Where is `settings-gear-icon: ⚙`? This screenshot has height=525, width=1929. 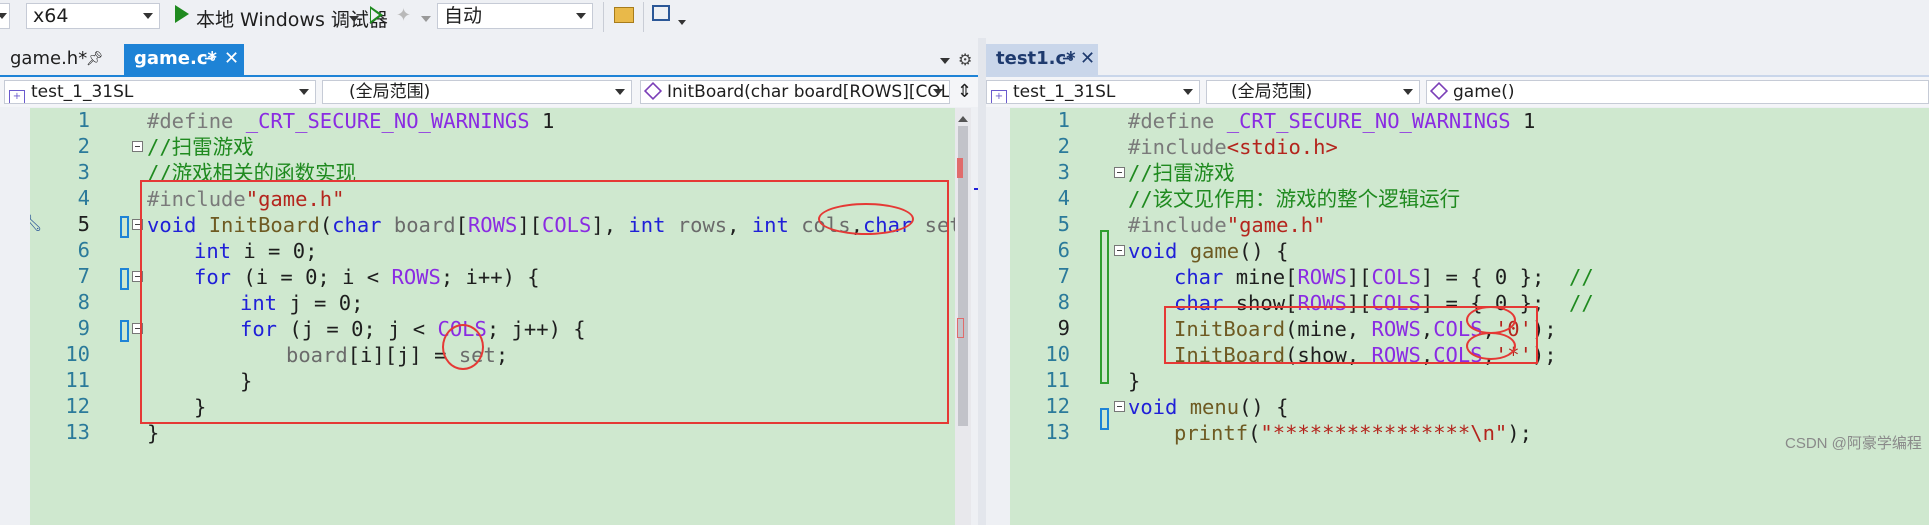
settings-gear-icon: ⚙ is located at coordinates (965, 59).